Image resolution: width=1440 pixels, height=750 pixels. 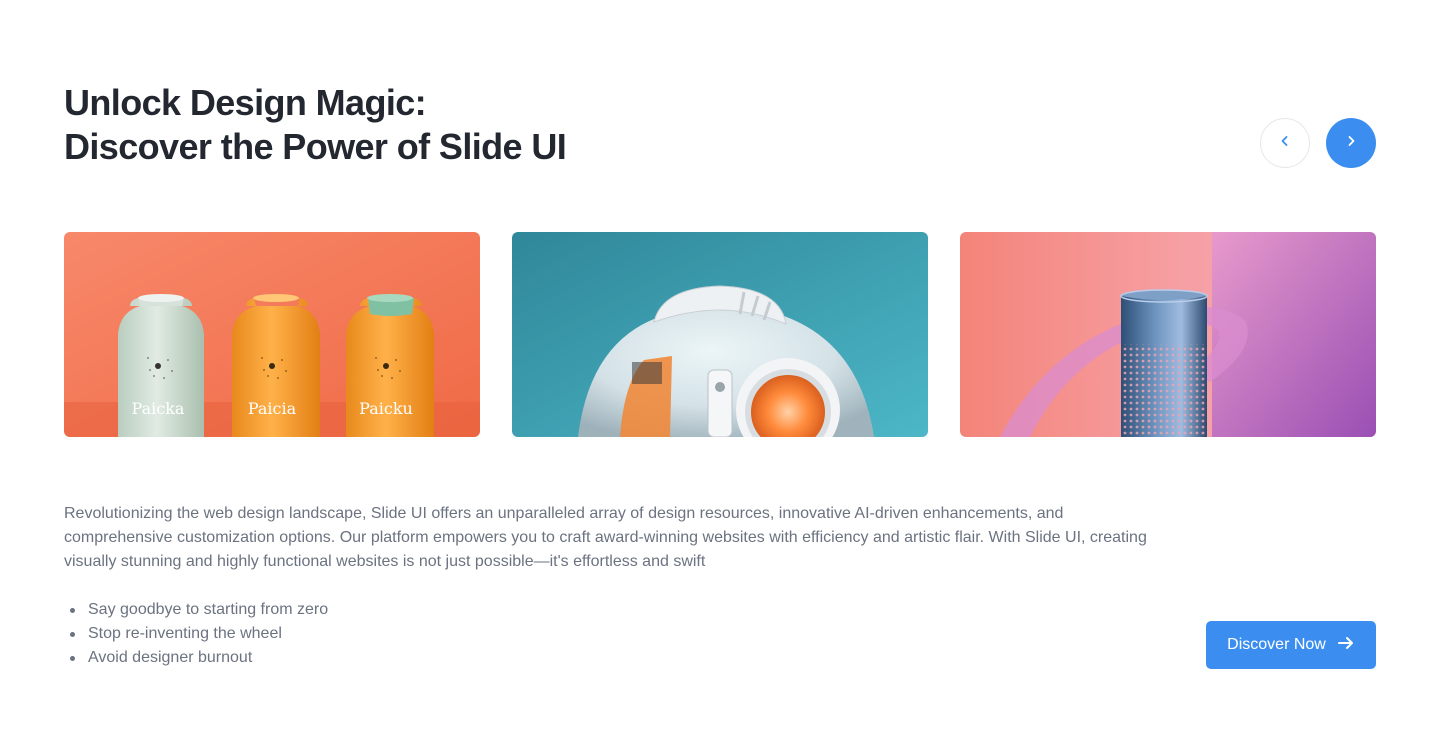 I want to click on chevron-left-icon, so click(x=1285, y=143).